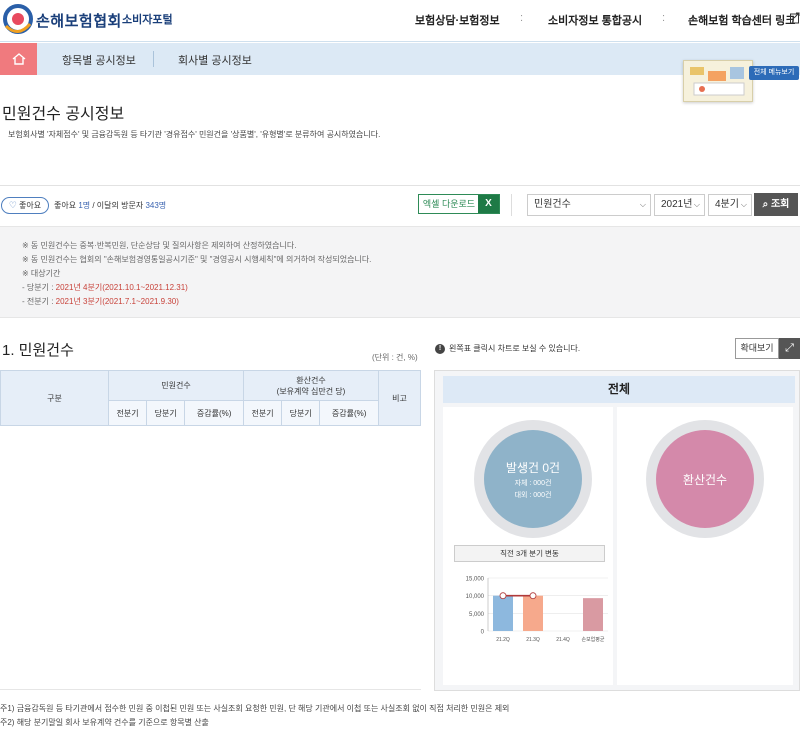  I want to click on y-tick-label: 15,000, so click(475, 580).